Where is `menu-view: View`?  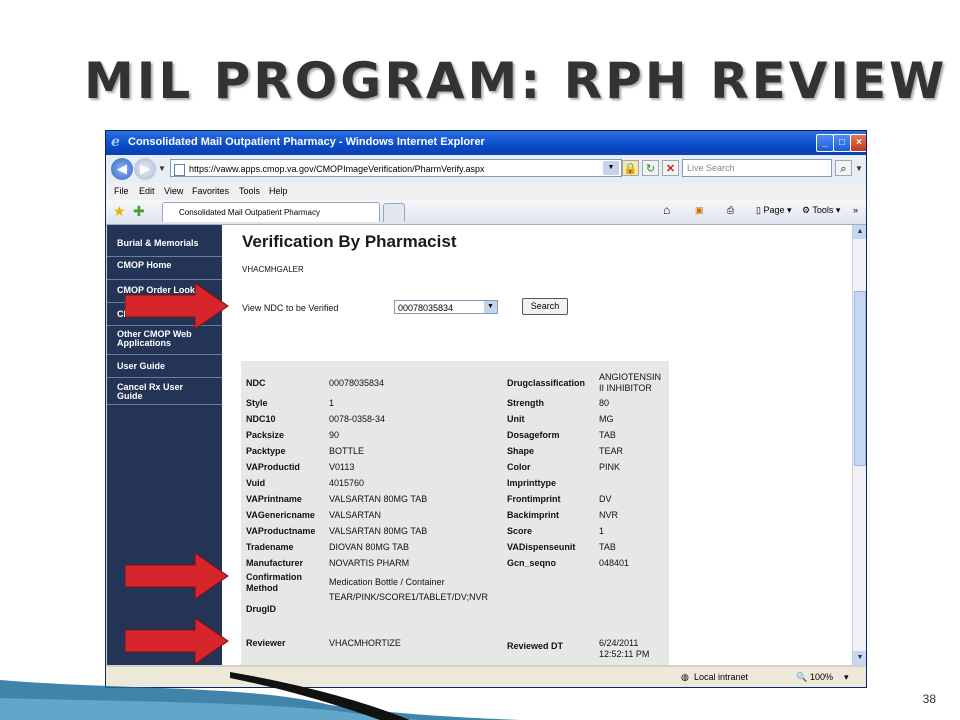 menu-view: View is located at coordinates (173, 191).